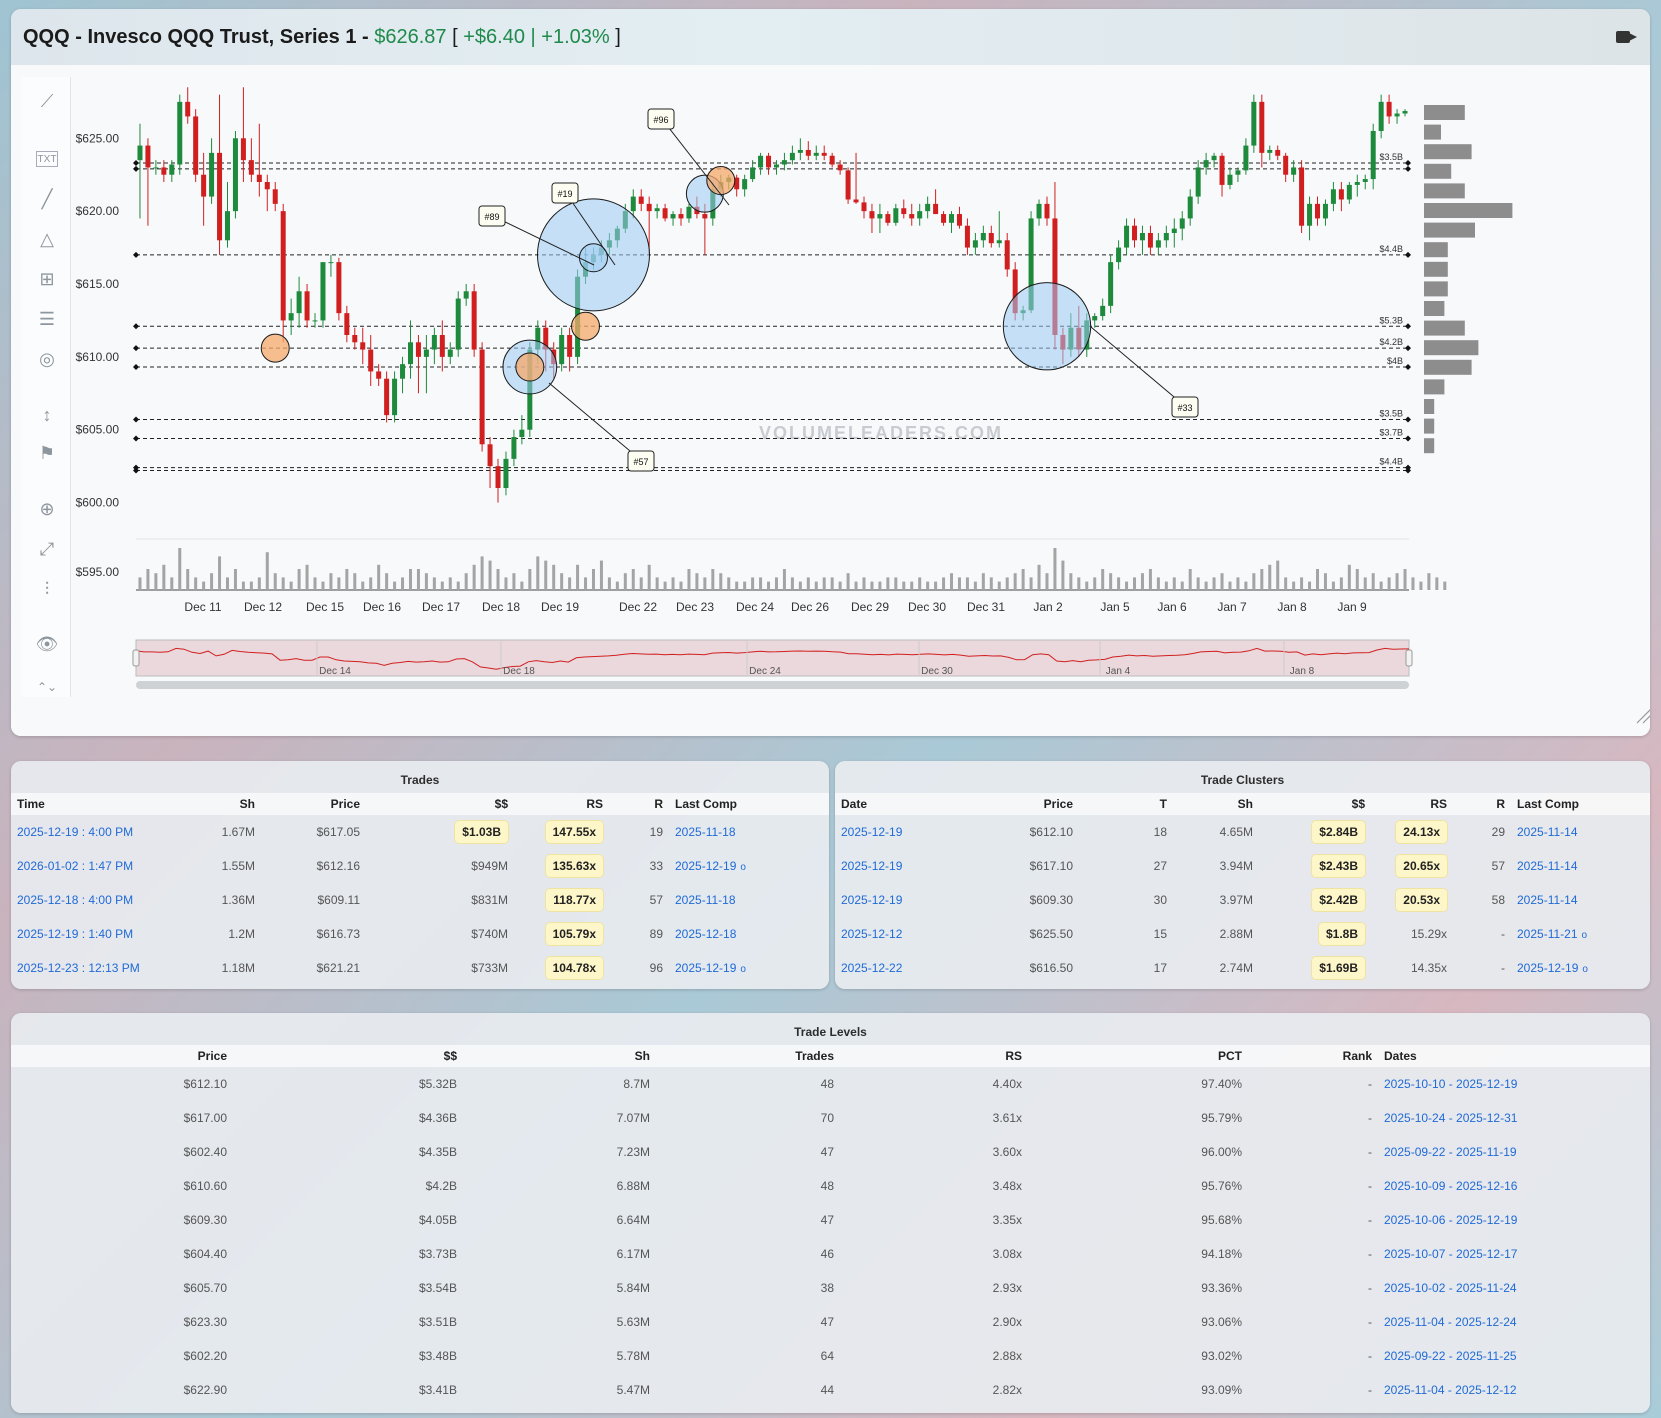  What do you see at coordinates (890, 968) in the screenshot?
I see `cluster-date-link: 2025-12-22` at bounding box center [890, 968].